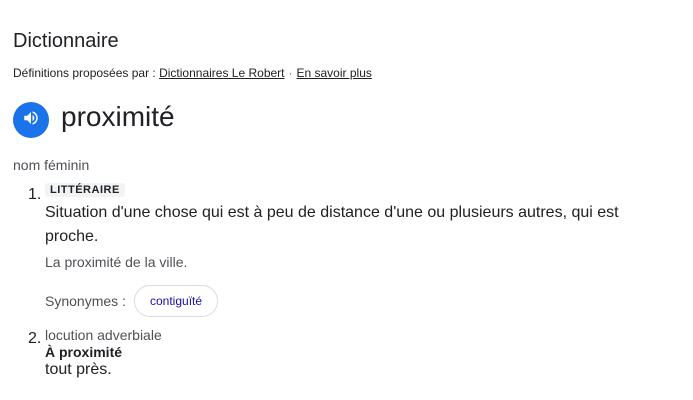 This screenshot has width=693, height=400. What do you see at coordinates (35, 194) in the screenshot?
I see `sense-number: 1.` at bounding box center [35, 194].